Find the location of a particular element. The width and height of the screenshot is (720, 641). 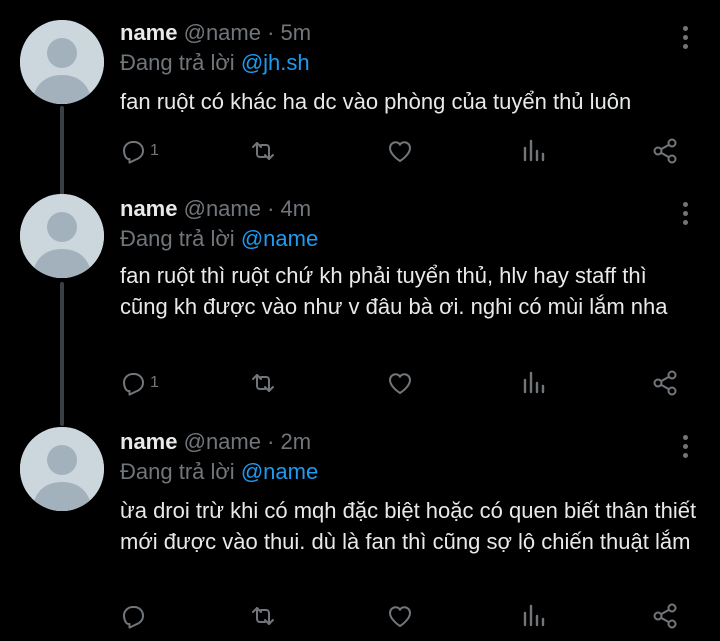

tweet-header: name @name · 5m is located at coordinates (215, 33).